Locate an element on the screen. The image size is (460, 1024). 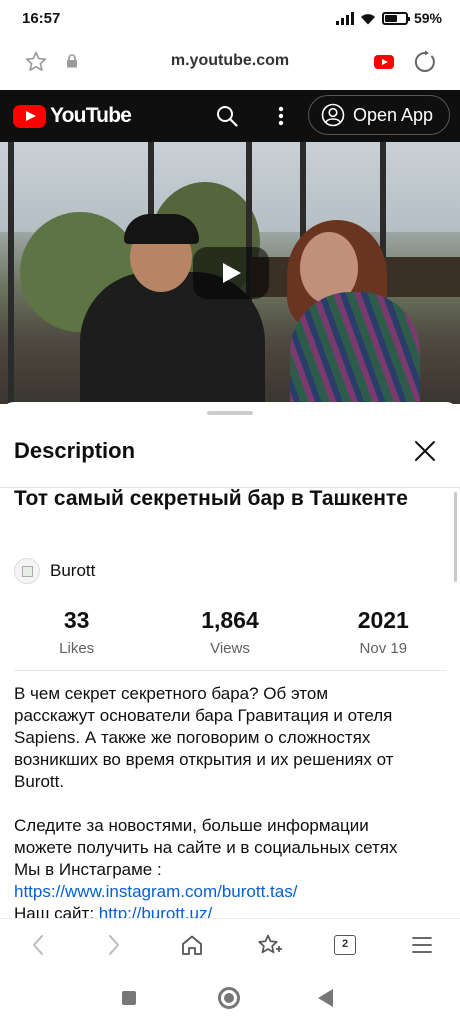
description-line: Следите за новостями, больше информации is located at coordinates (191, 825).